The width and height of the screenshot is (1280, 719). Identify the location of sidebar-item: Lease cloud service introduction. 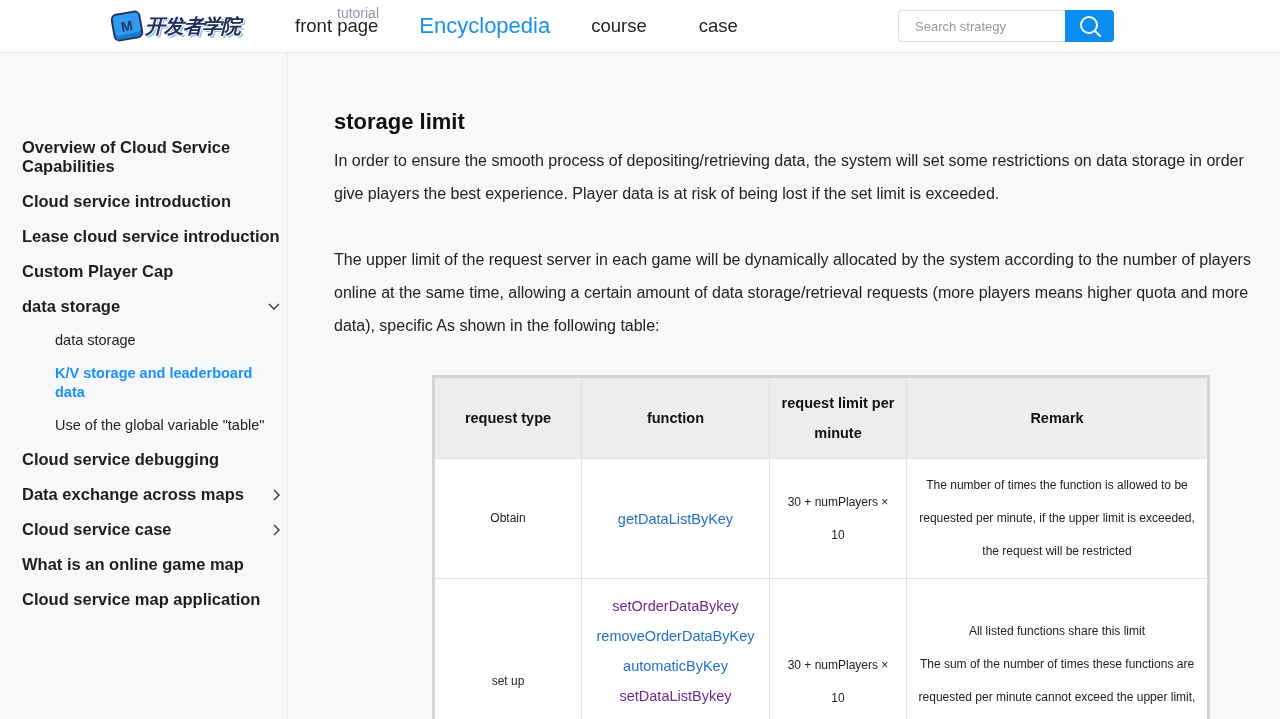
(152, 236).